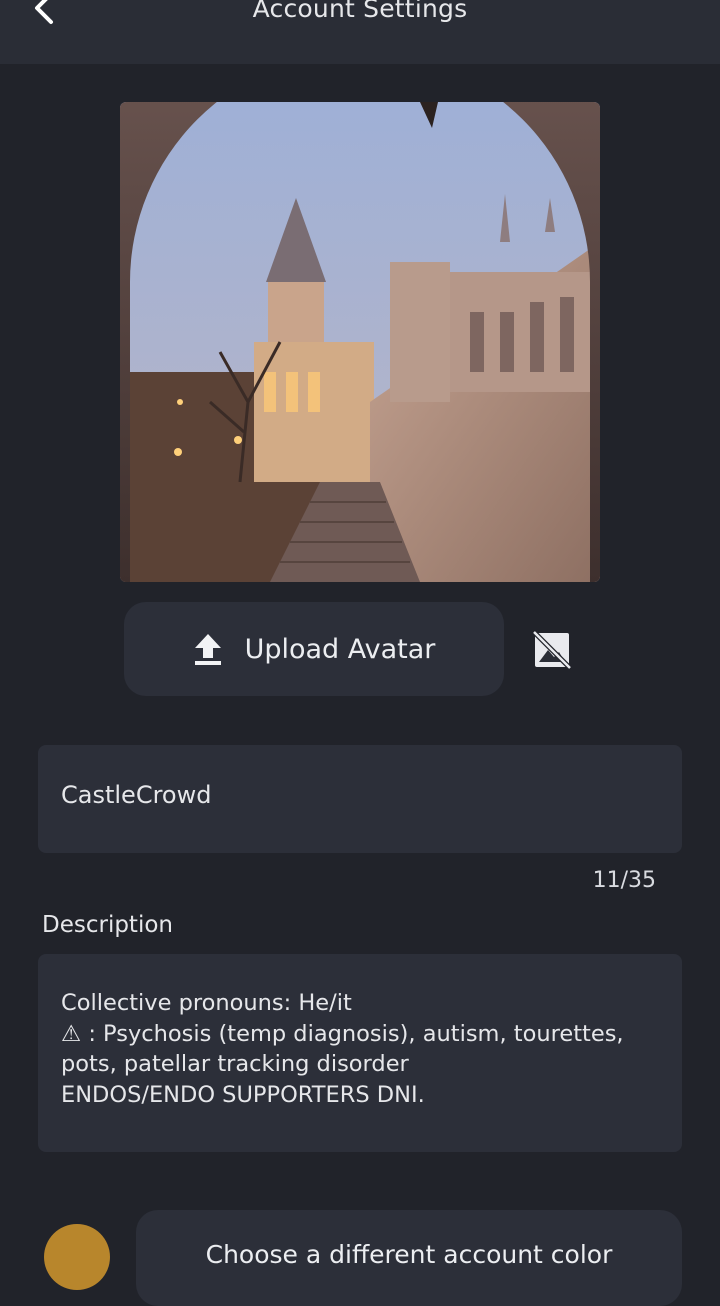 Image resolution: width=720 pixels, height=1306 pixels. I want to click on image-off-icon, so click(552, 650).